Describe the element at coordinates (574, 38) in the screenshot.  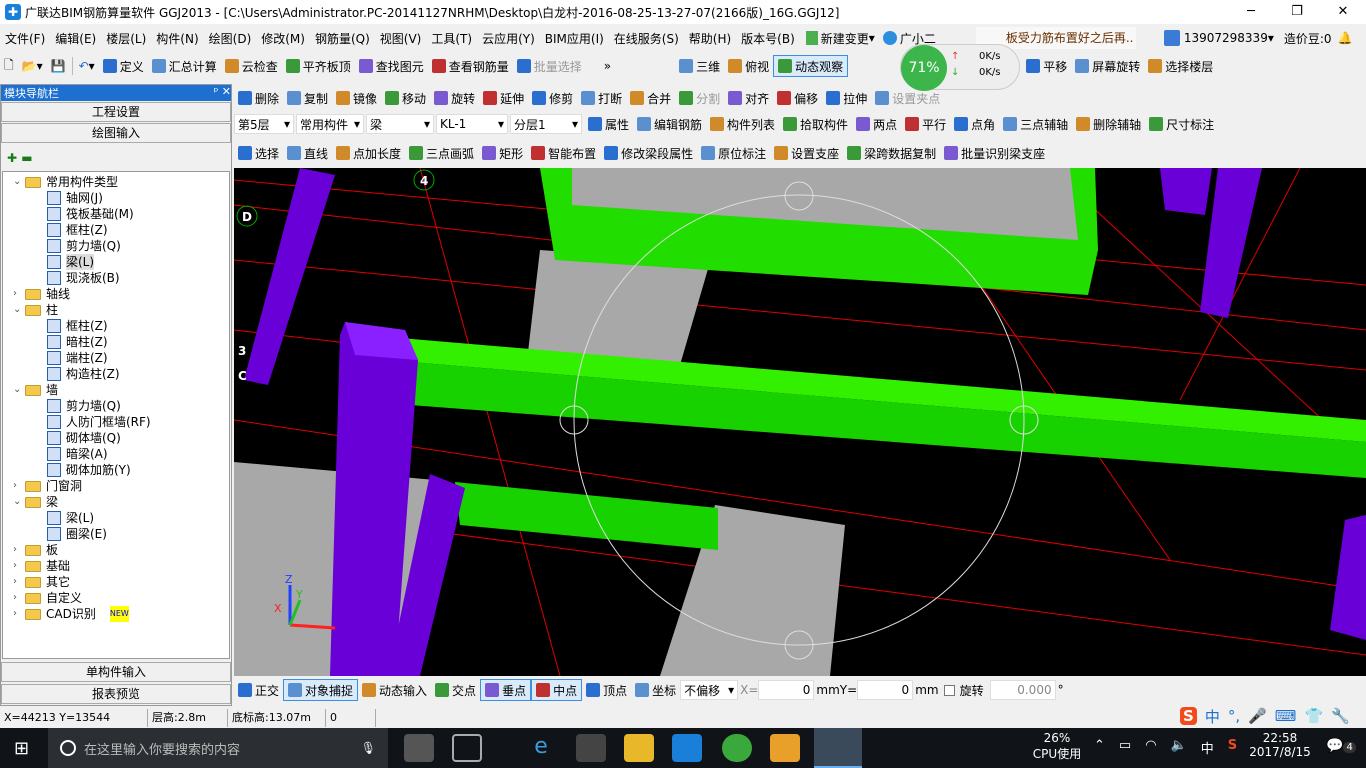
I see `menu-item: BIM应用(I)` at that location.